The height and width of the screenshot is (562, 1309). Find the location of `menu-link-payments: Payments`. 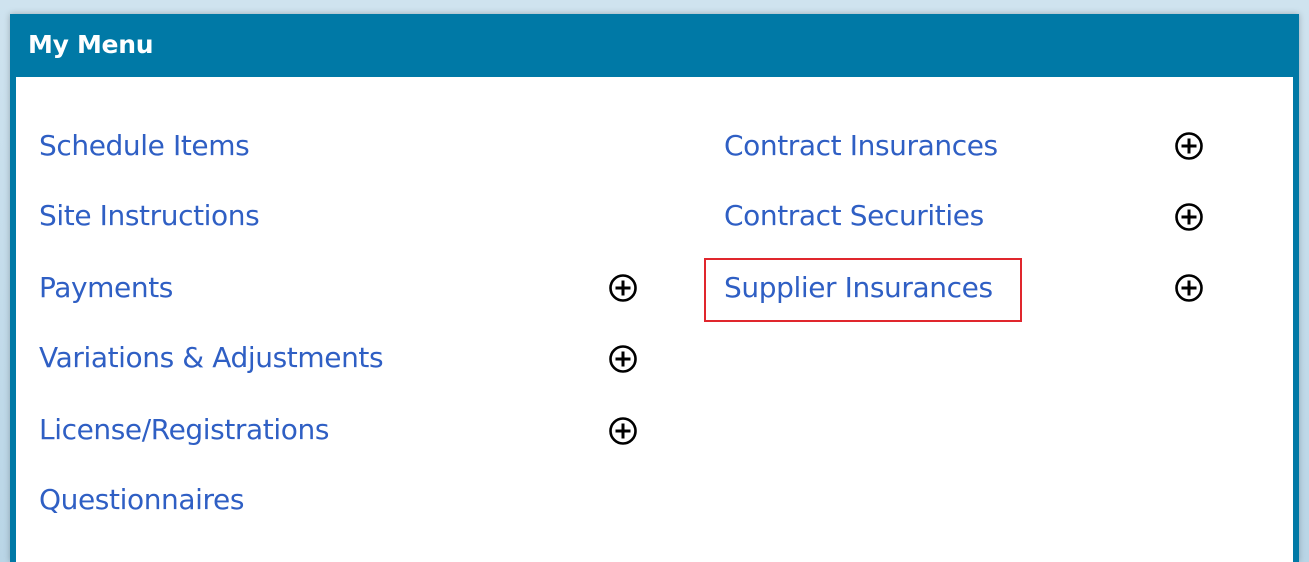

menu-link-payments: Payments is located at coordinates (106, 288).